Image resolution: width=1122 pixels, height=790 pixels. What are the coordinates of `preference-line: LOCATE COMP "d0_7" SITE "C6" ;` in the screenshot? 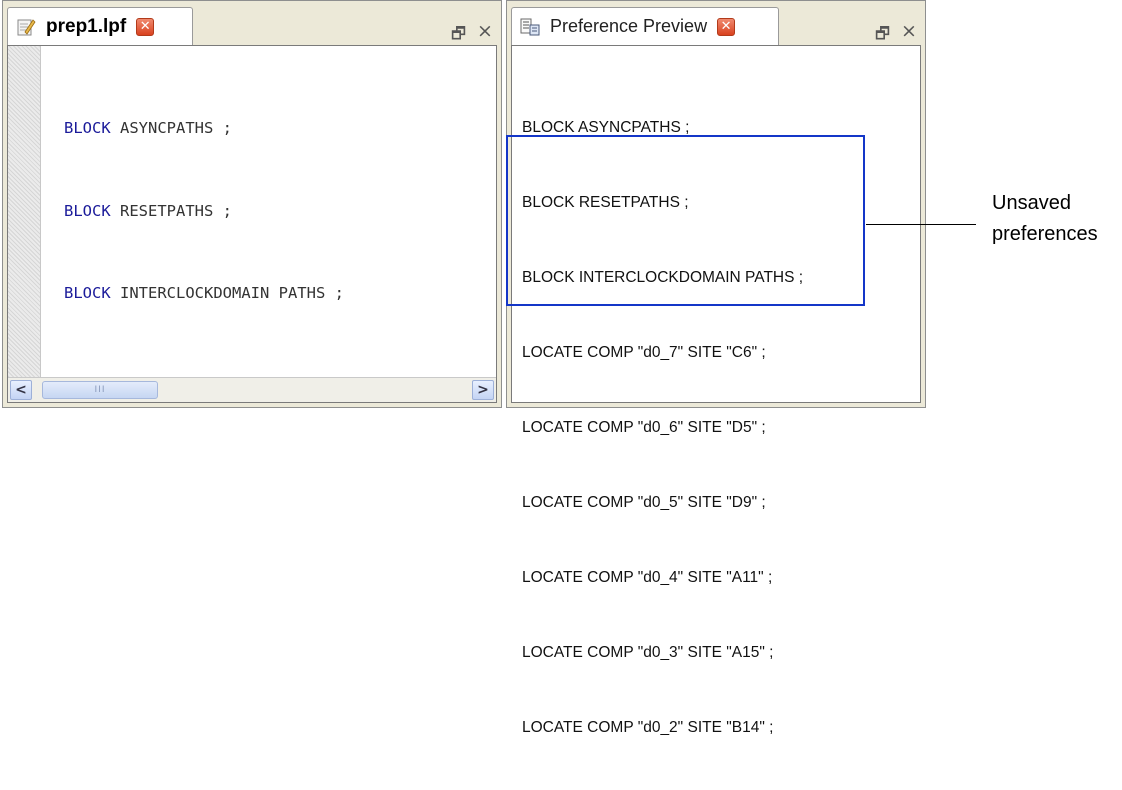 It's located at (644, 352).